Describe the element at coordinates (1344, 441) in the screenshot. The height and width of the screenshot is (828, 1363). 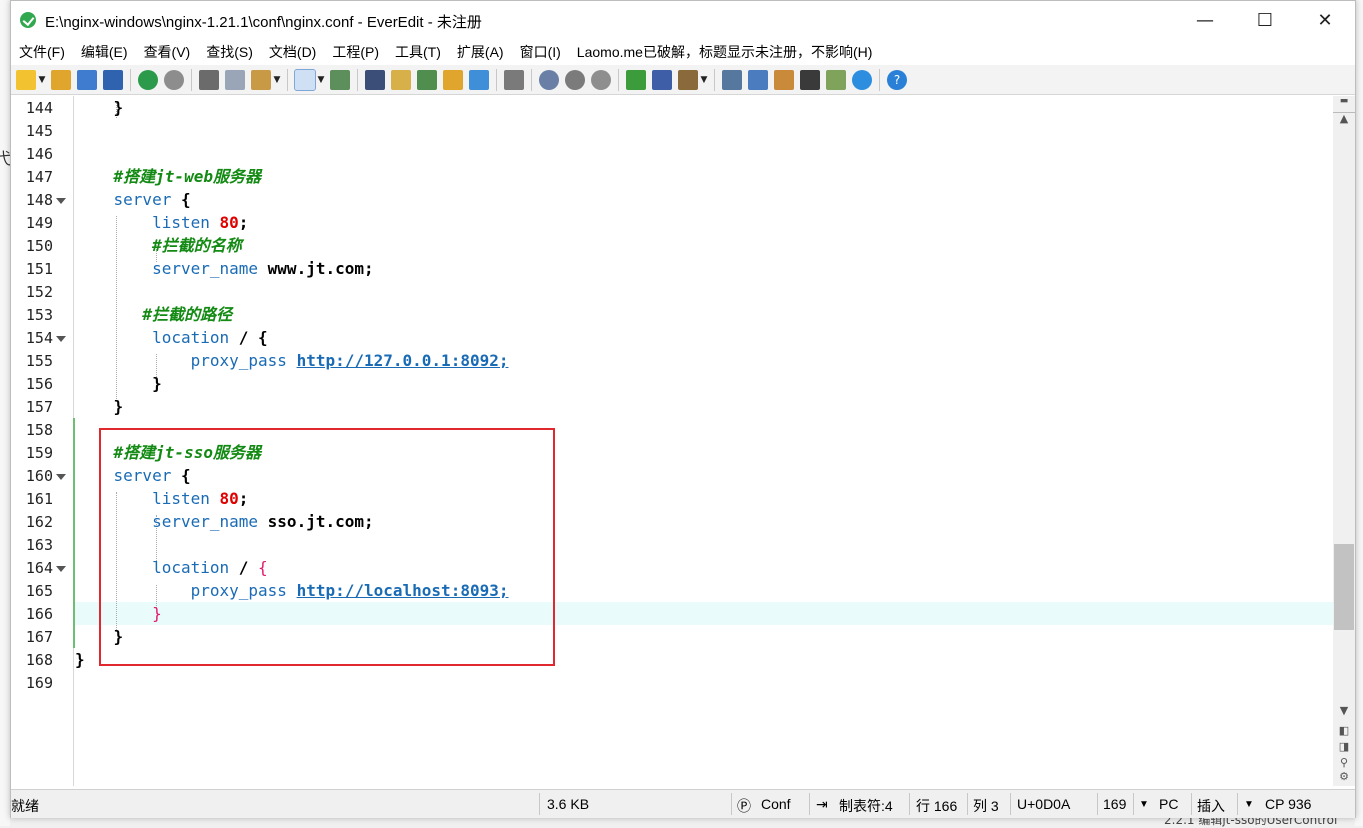
I see `vertical-scrollbar: ▬ ▲ ▼ ◧ ◨ ⚲ ⚙` at that location.